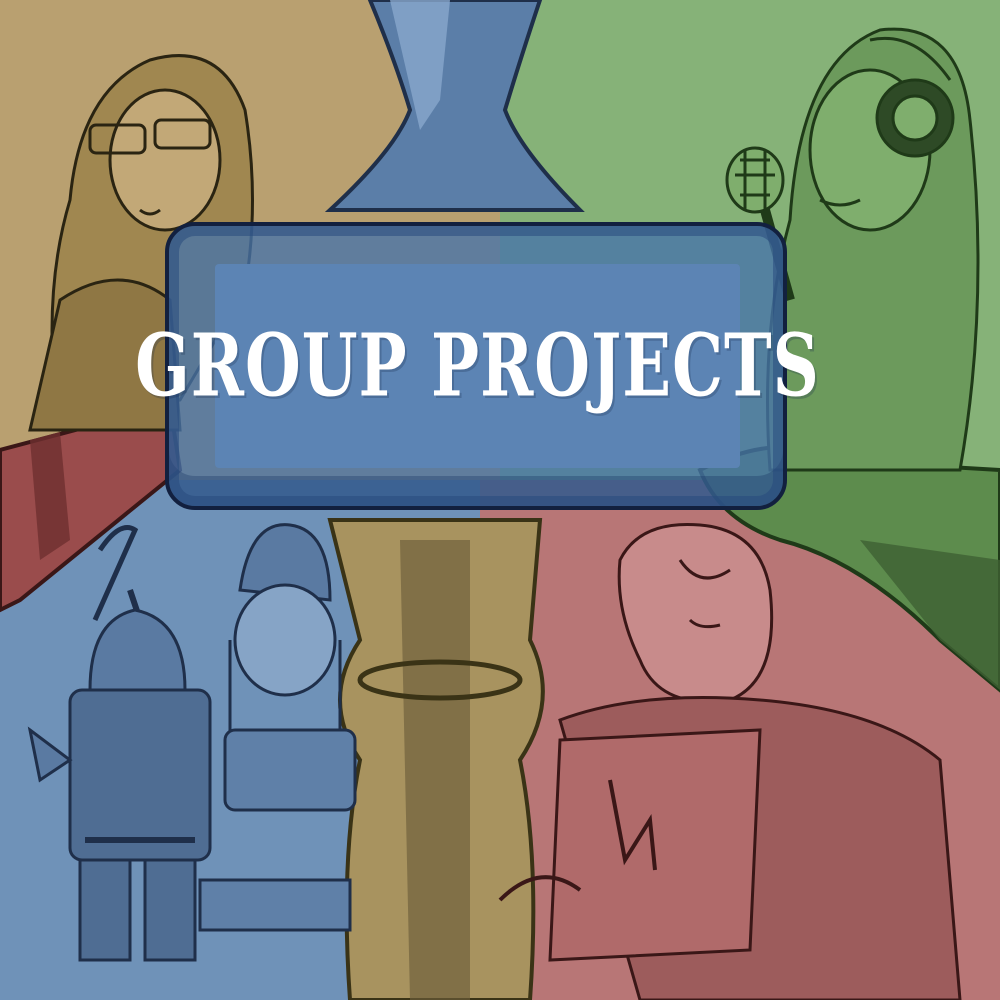 This screenshot has height=1000, width=1000. I want to click on title-panel: GROUP PROJECTS, so click(477, 366).